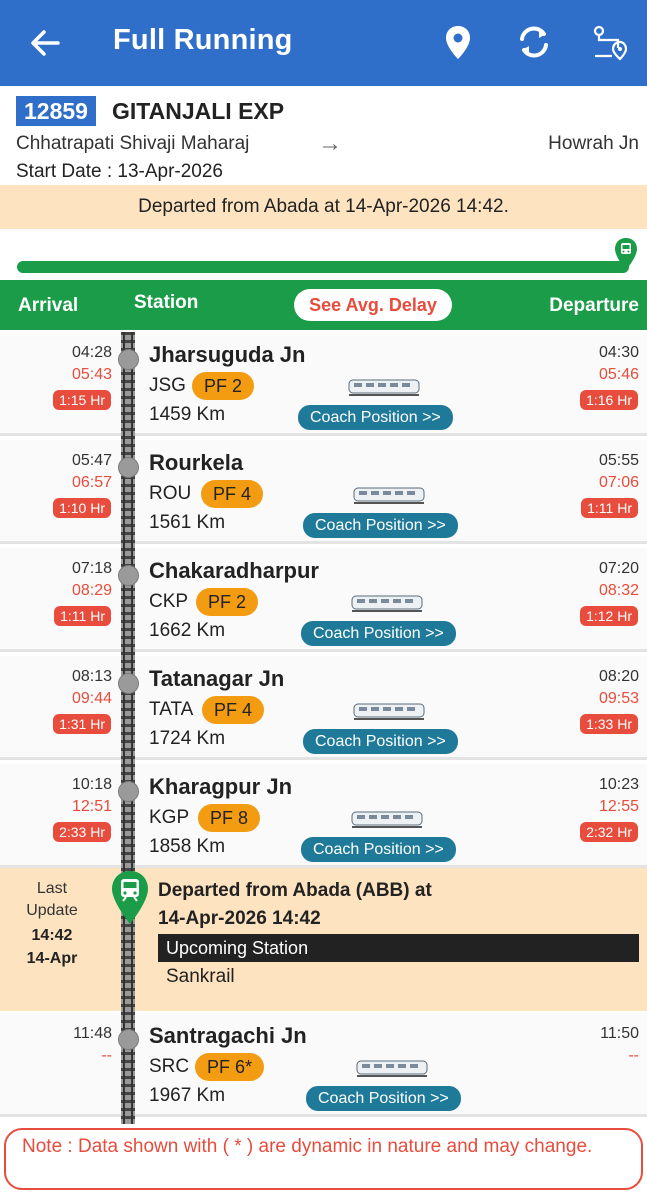  What do you see at coordinates (91, 374) in the screenshot?
I see `actual-arrival: 05:43` at bounding box center [91, 374].